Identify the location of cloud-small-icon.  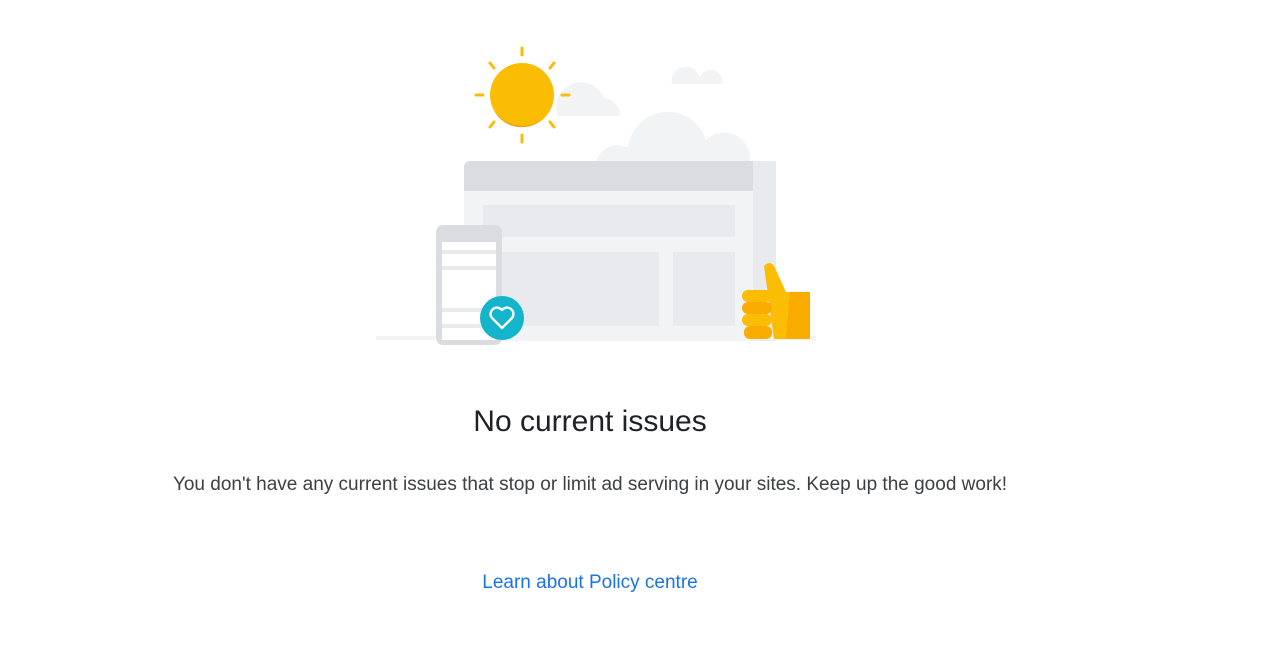
(697, 75).